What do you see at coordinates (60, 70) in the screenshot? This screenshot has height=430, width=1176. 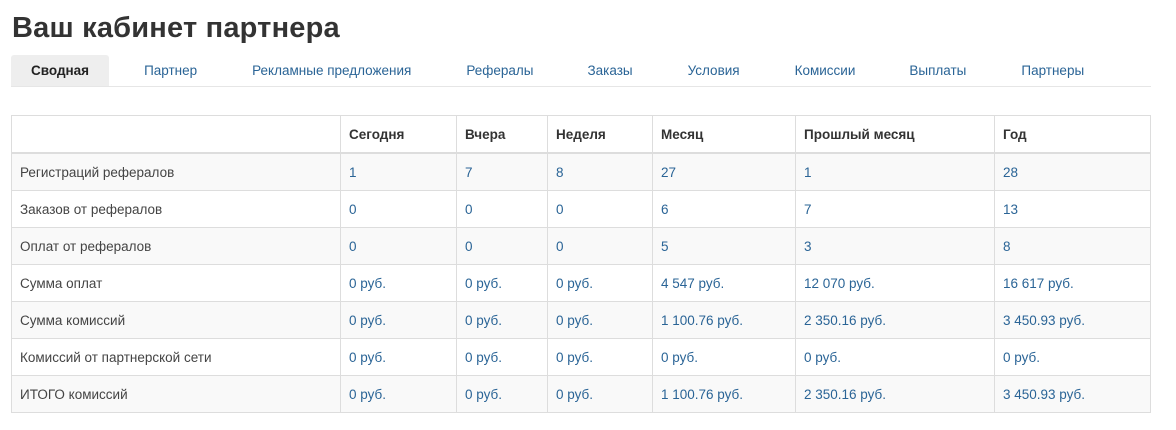 I see `tab-summary: Сводная` at bounding box center [60, 70].